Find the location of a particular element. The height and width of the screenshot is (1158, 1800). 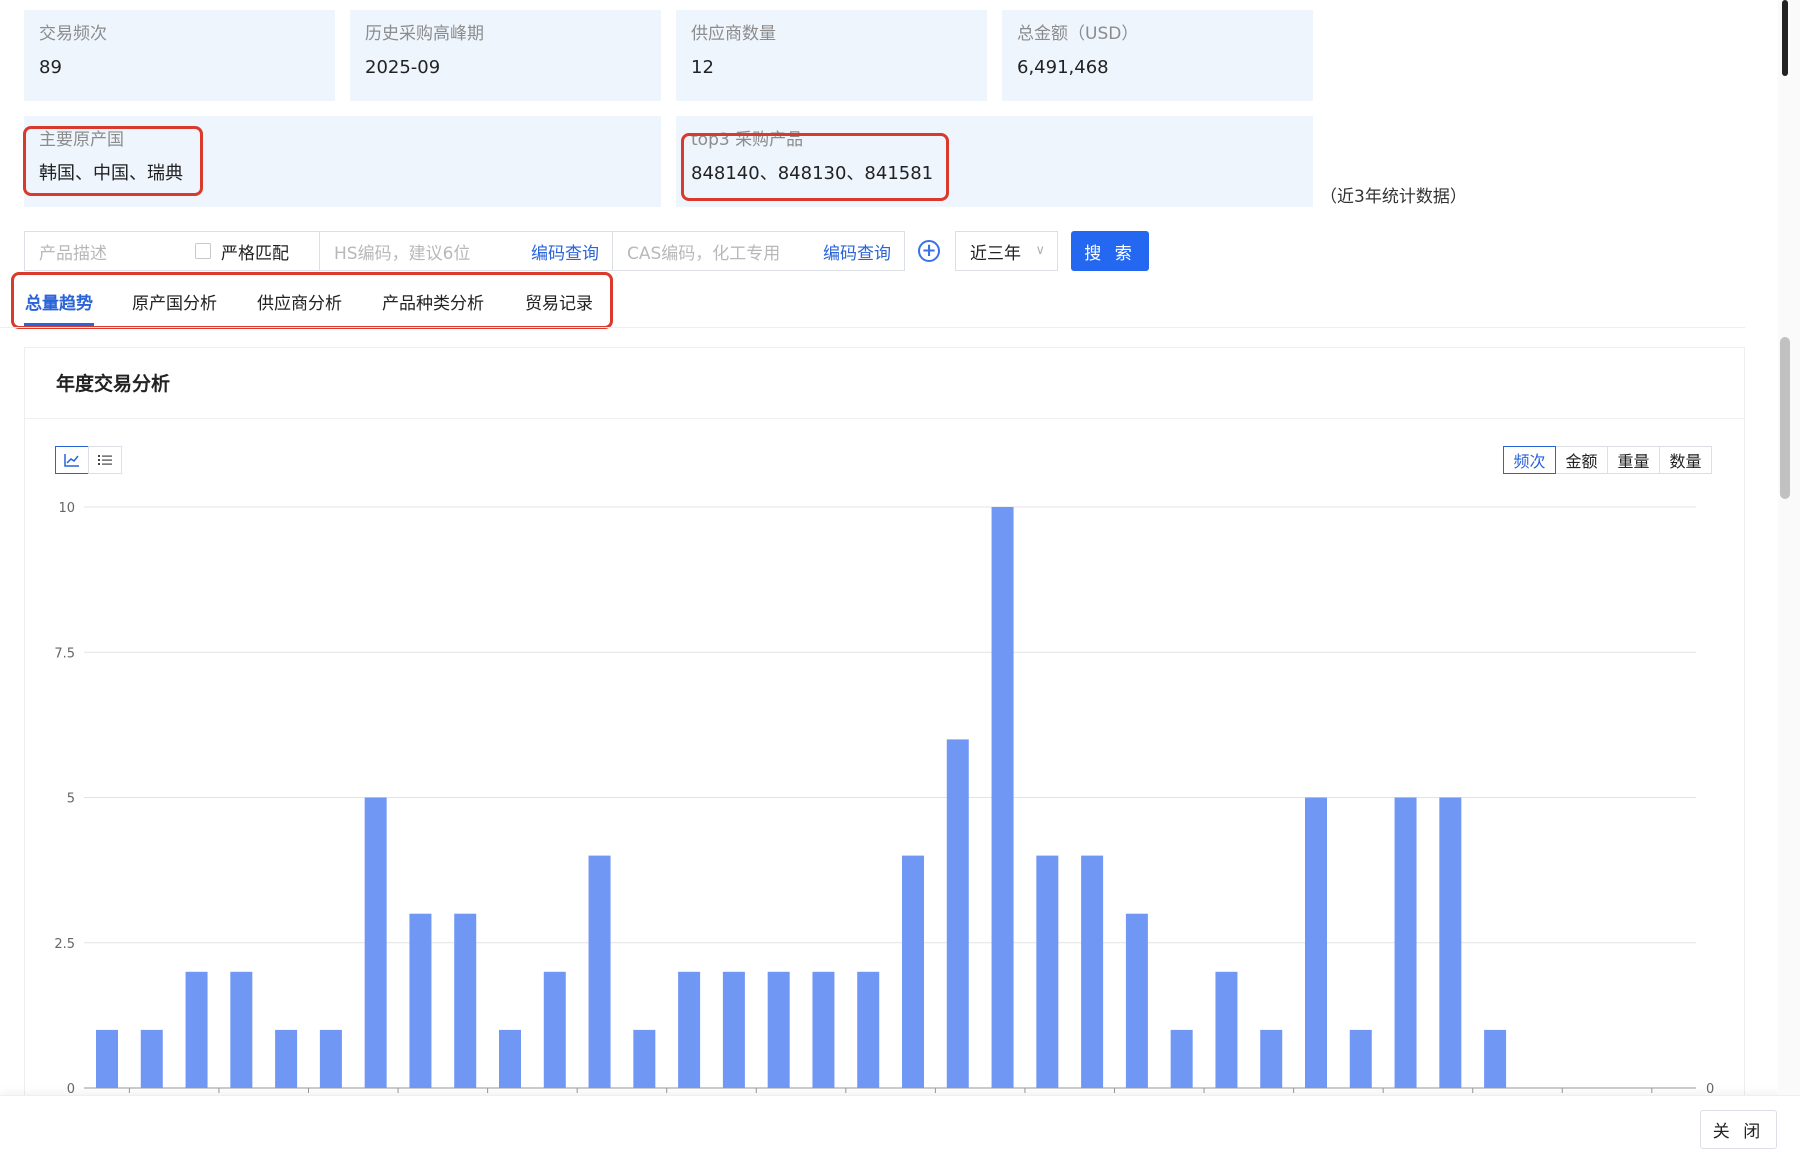

stat-card-peak-period: 历史采购高峰期 2025-09 is located at coordinates (505, 55).